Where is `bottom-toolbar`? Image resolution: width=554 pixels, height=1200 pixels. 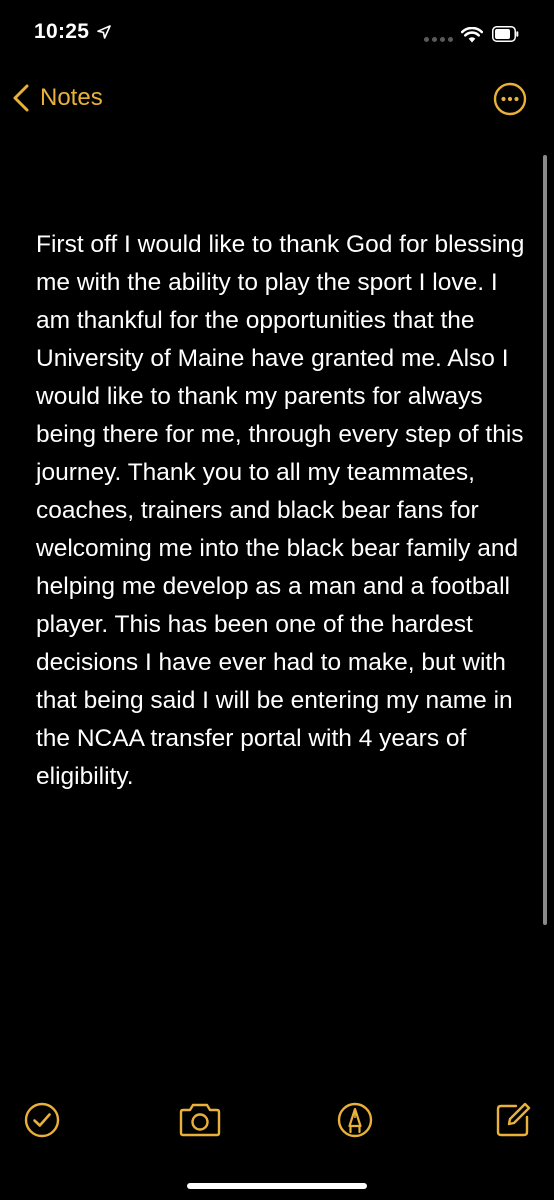
bottom-toolbar is located at coordinates (277, 1120).